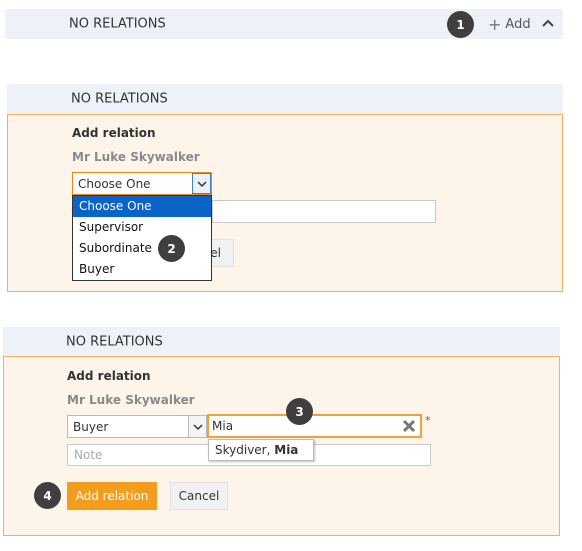  What do you see at coordinates (142, 269) in the screenshot?
I see `option-buyer: Buyer` at bounding box center [142, 269].